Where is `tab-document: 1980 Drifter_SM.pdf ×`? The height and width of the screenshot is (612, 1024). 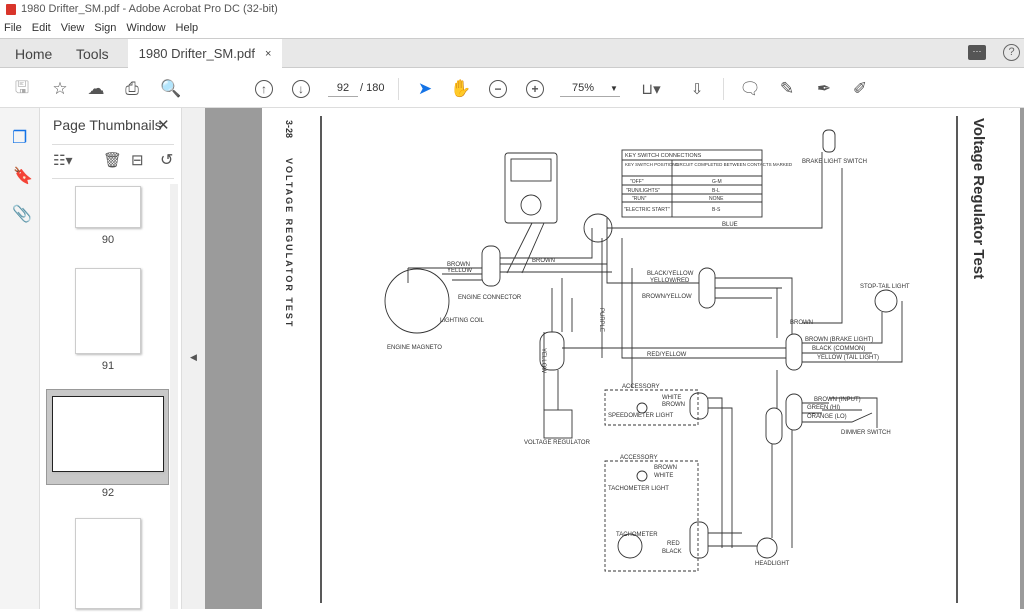
tab-document: 1980 Drifter_SM.pdf × is located at coordinates (205, 53).